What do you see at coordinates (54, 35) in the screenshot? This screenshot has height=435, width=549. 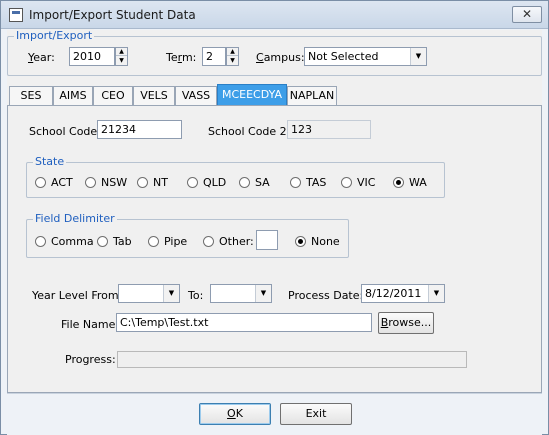 I see `import-export-group-title: Import/Export` at bounding box center [54, 35].